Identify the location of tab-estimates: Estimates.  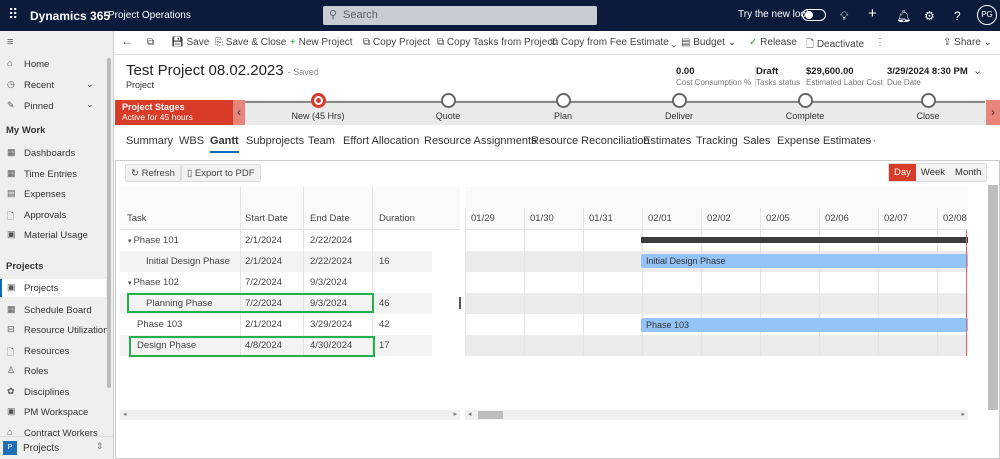
(667, 141).